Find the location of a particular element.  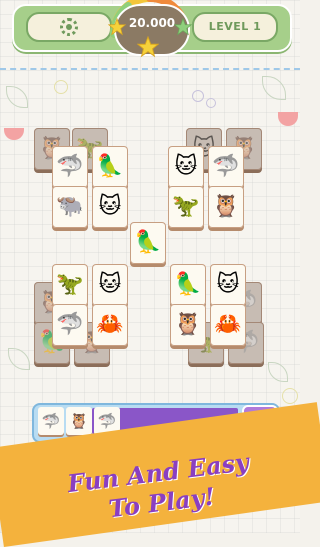

tile-12: 🦜 is located at coordinates (148, 243).